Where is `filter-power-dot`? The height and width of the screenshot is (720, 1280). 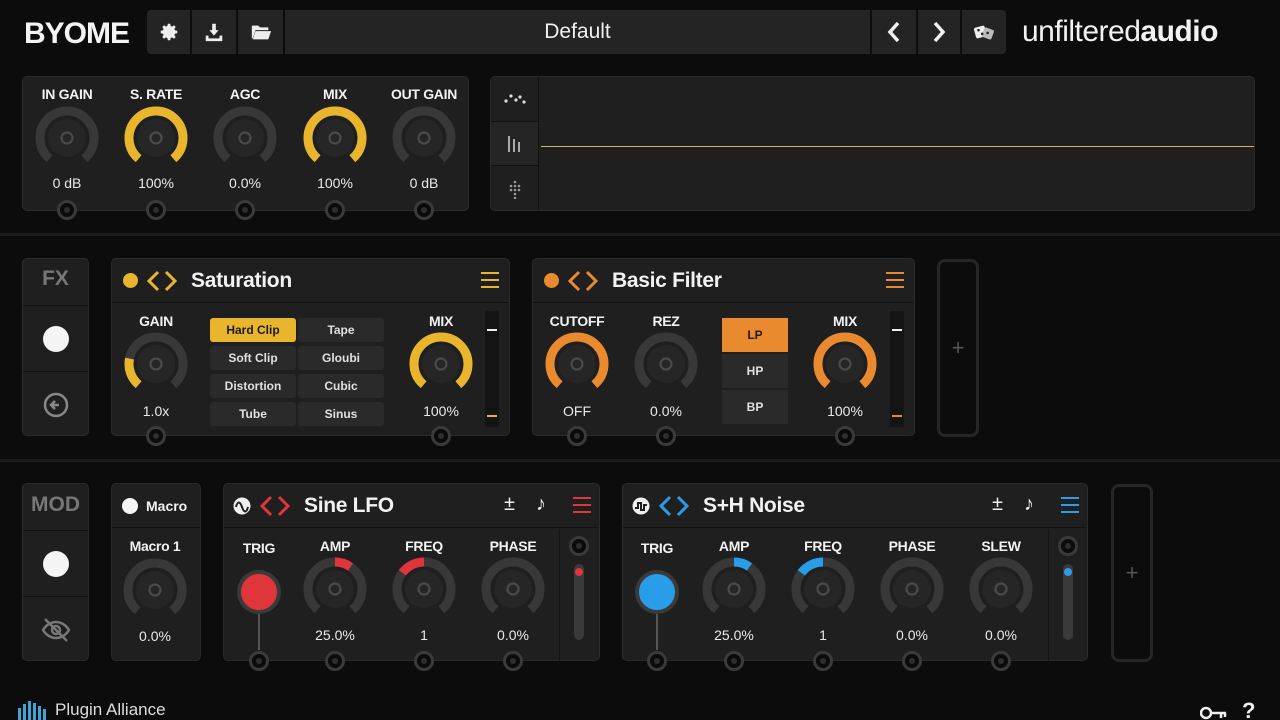
filter-power-dot is located at coordinates (551, 280).